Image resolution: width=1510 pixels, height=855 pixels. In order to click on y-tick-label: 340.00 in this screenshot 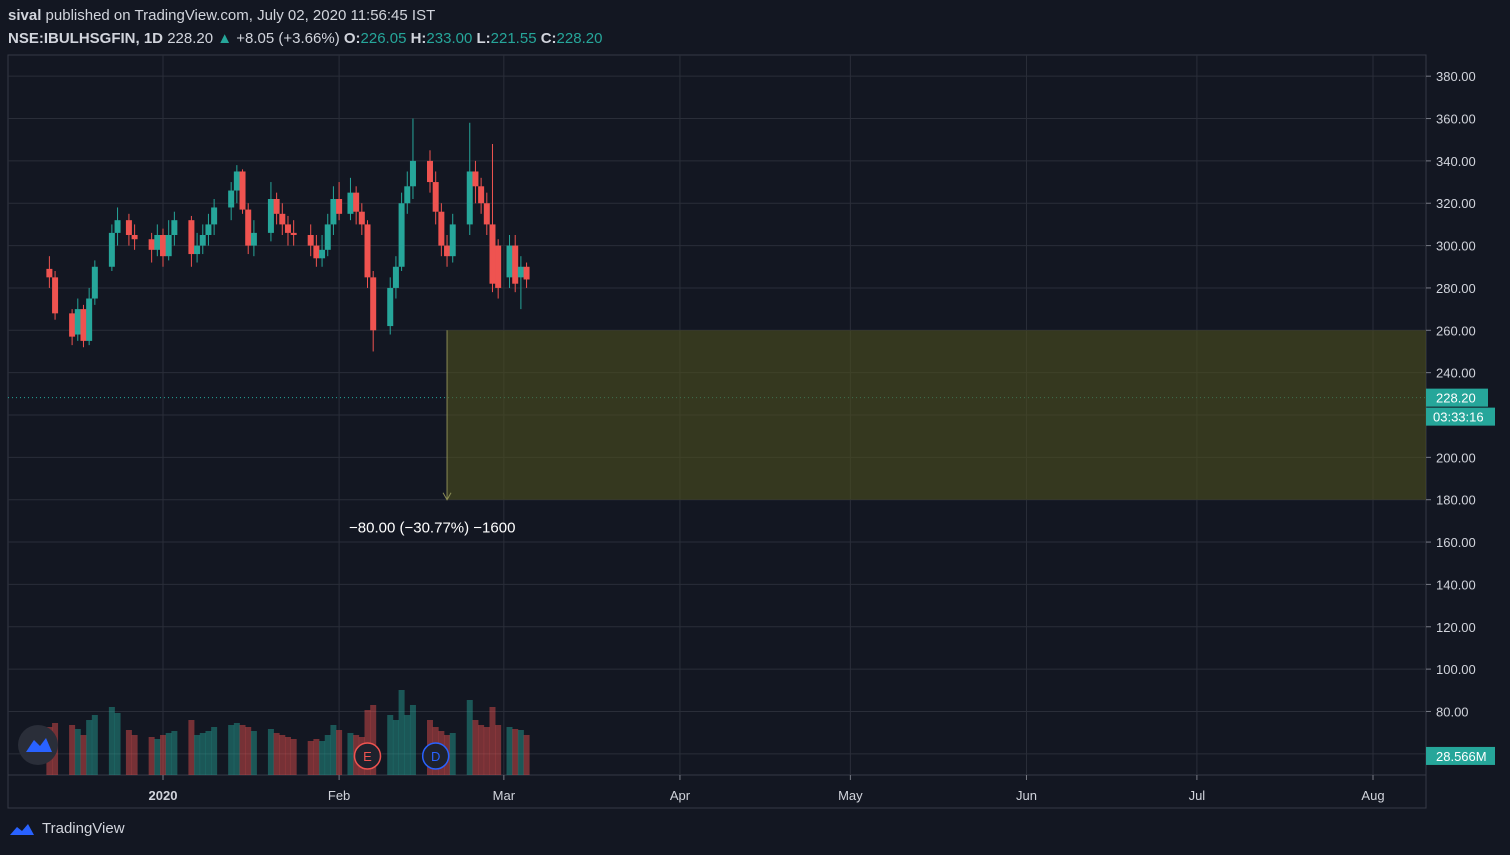, I will do `click(1456, 161)`.